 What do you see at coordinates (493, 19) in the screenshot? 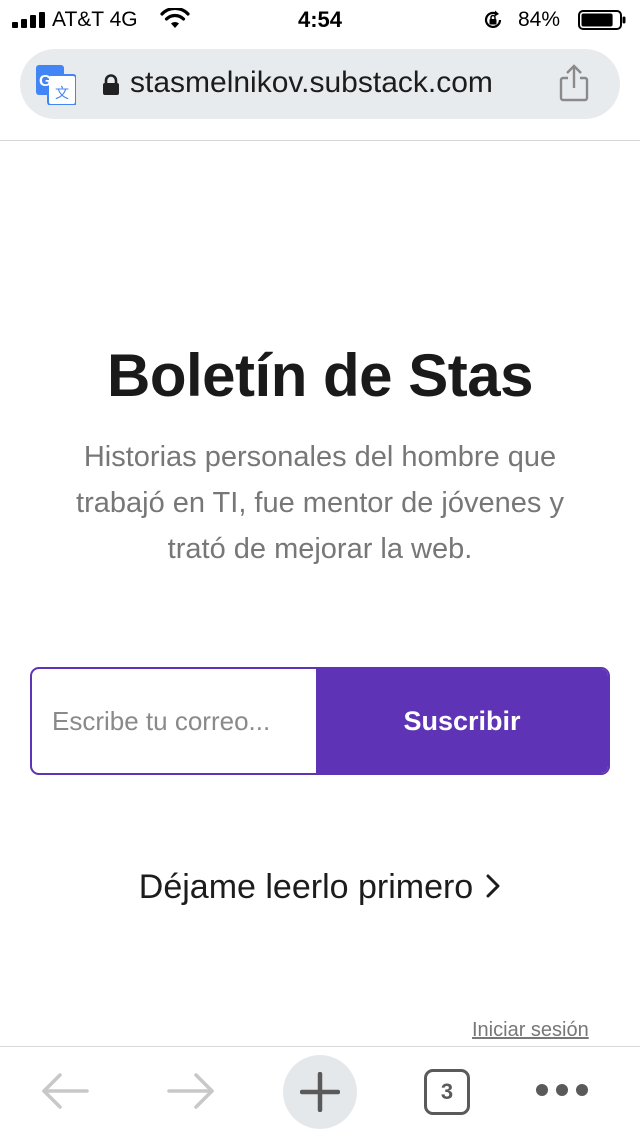
I see `rotation-lock-icon` at bounding box center [493, 19].